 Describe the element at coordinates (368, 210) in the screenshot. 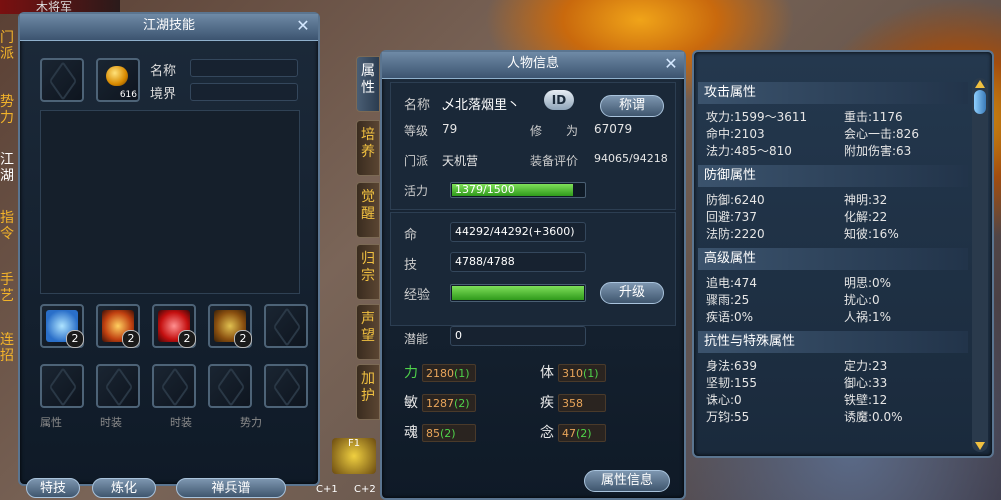

I see `tab-awaken: 觉醒` at that location.